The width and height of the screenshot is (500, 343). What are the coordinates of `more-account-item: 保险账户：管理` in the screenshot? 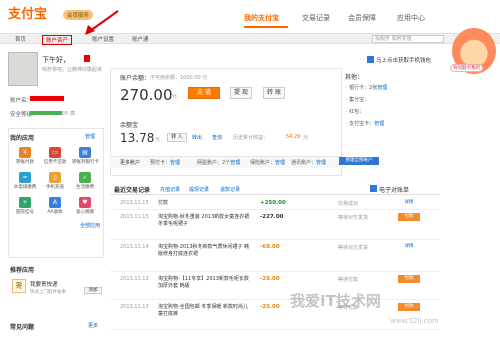 It's located at (267, 162).